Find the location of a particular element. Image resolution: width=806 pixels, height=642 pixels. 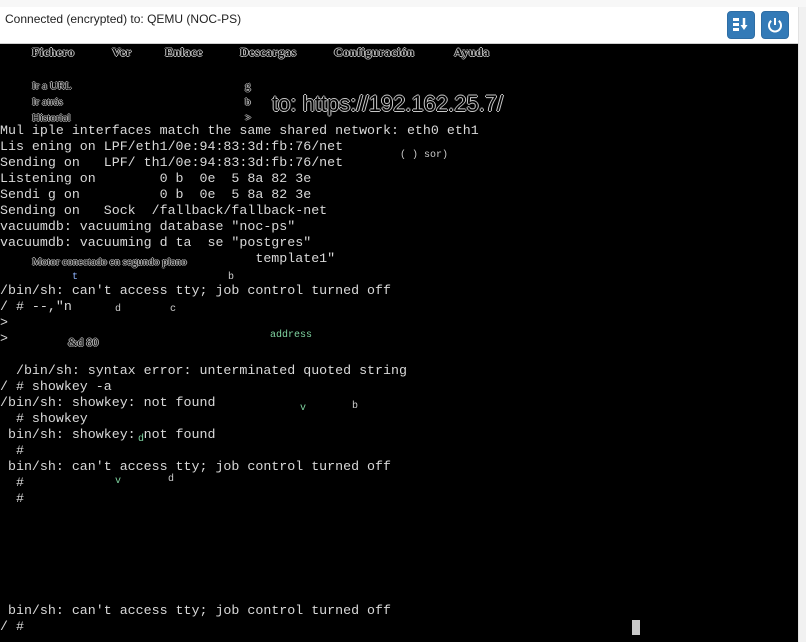

ghost-amount-text: &d 80 is located at coordinates (83, 342).